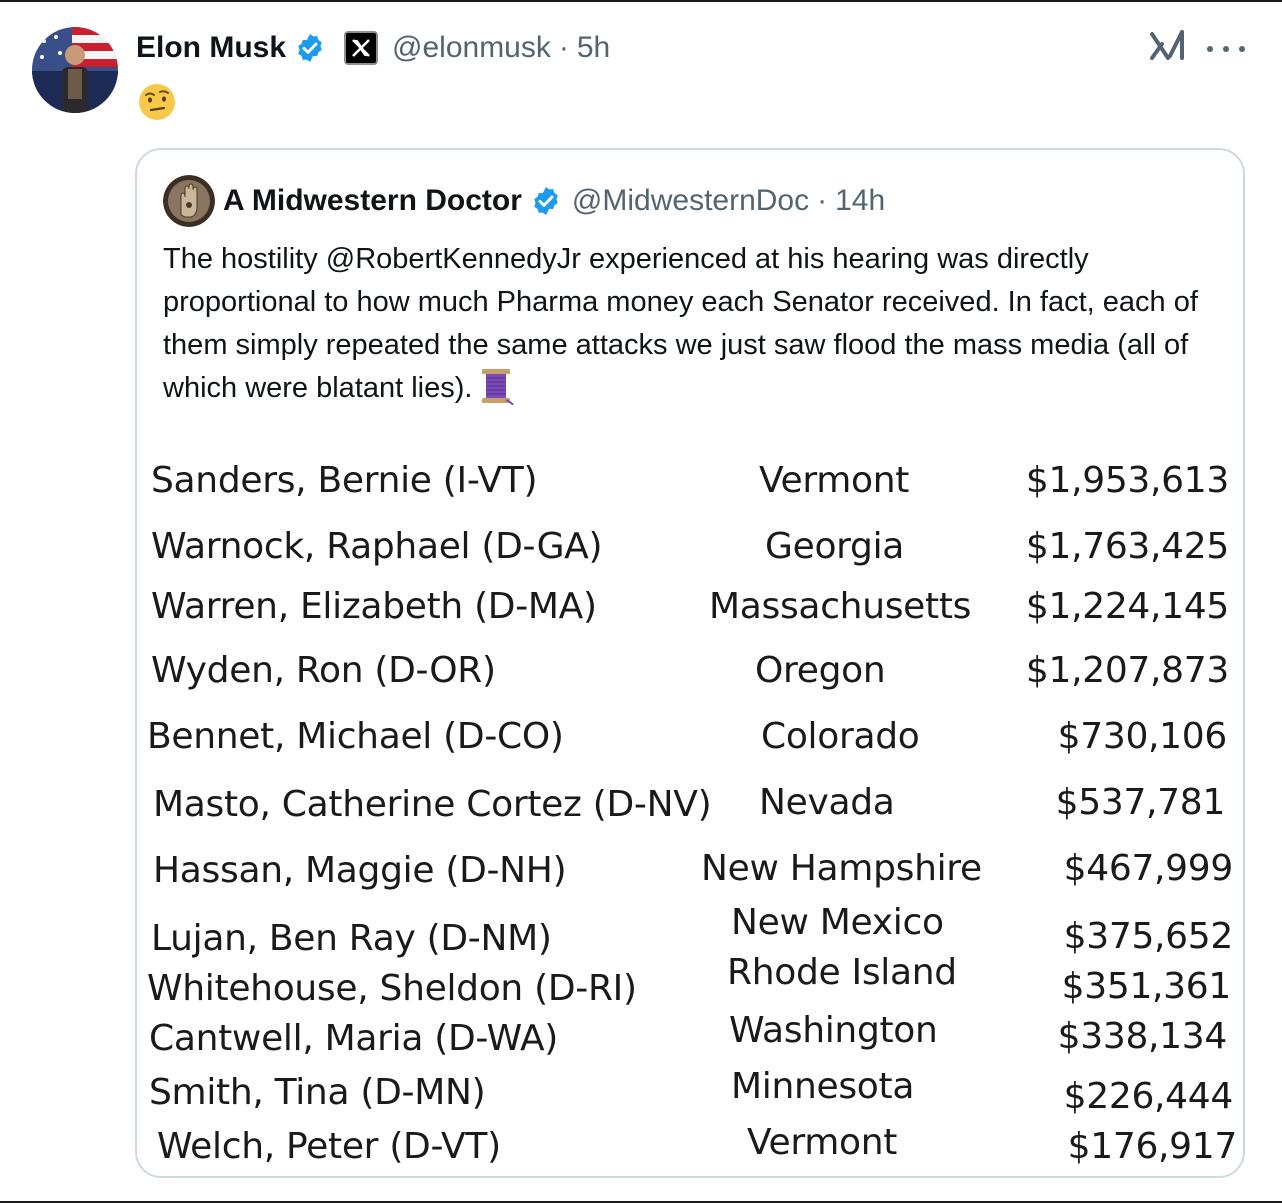 The height and width of the screenshot is (1203, 1282). What do you see at coordinates (372, 201) in the screenshot?
I see `quoted-author-name: A Midwestern Doctor` at bounding box center [372, 201].